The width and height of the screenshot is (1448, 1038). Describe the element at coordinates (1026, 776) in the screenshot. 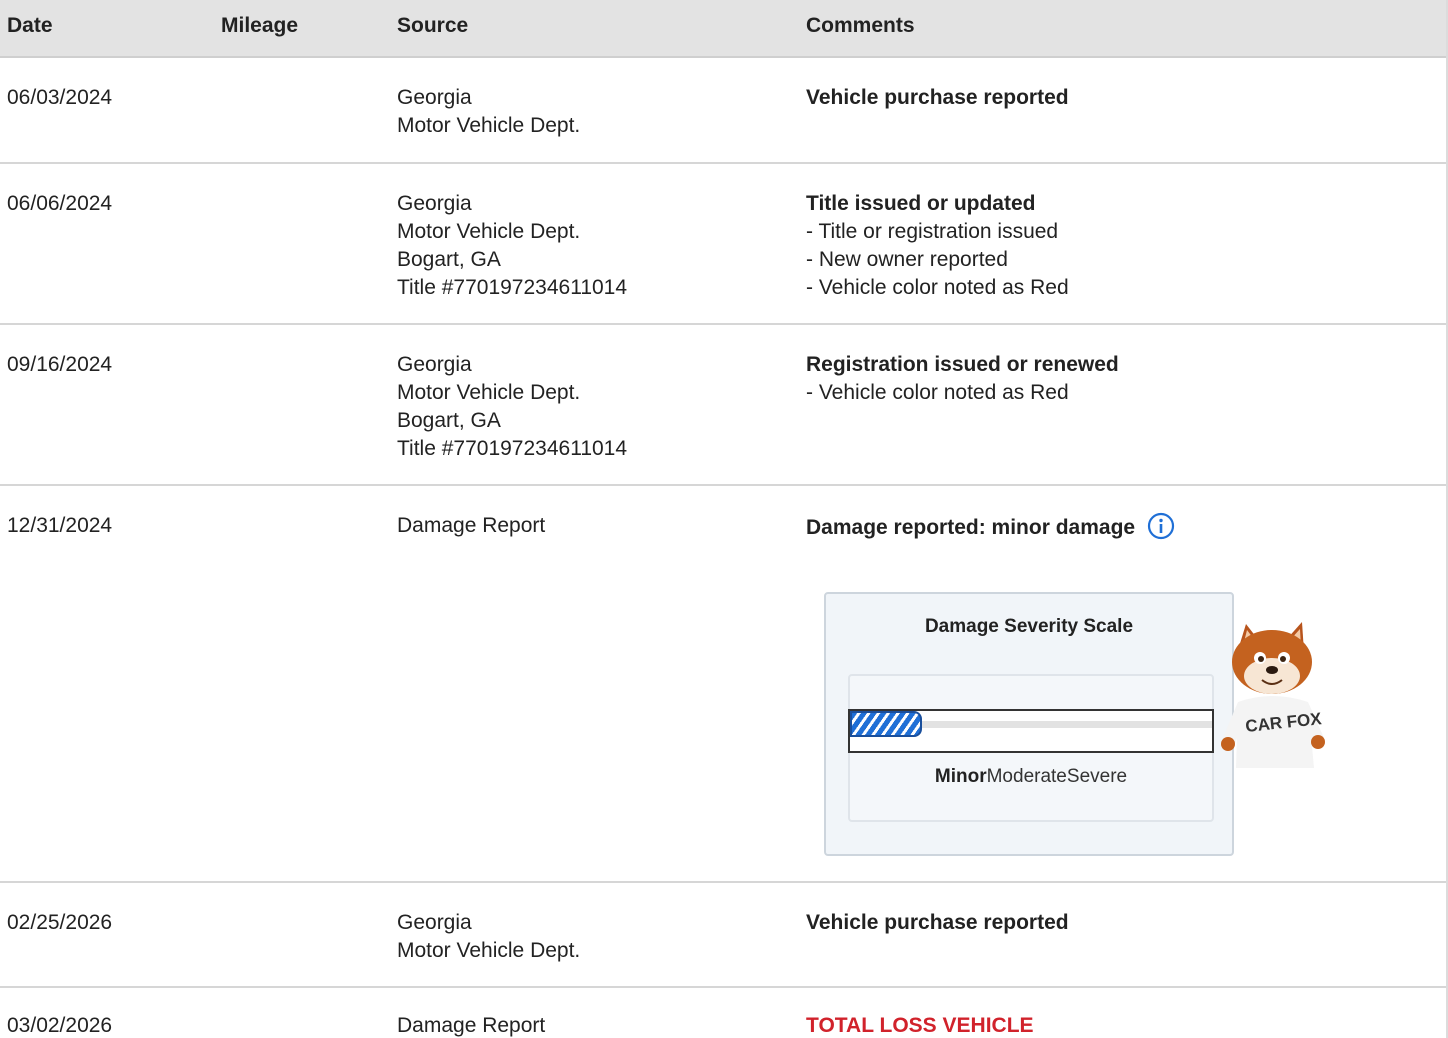

I see `severity-label-moderate: Moderate` at that location.